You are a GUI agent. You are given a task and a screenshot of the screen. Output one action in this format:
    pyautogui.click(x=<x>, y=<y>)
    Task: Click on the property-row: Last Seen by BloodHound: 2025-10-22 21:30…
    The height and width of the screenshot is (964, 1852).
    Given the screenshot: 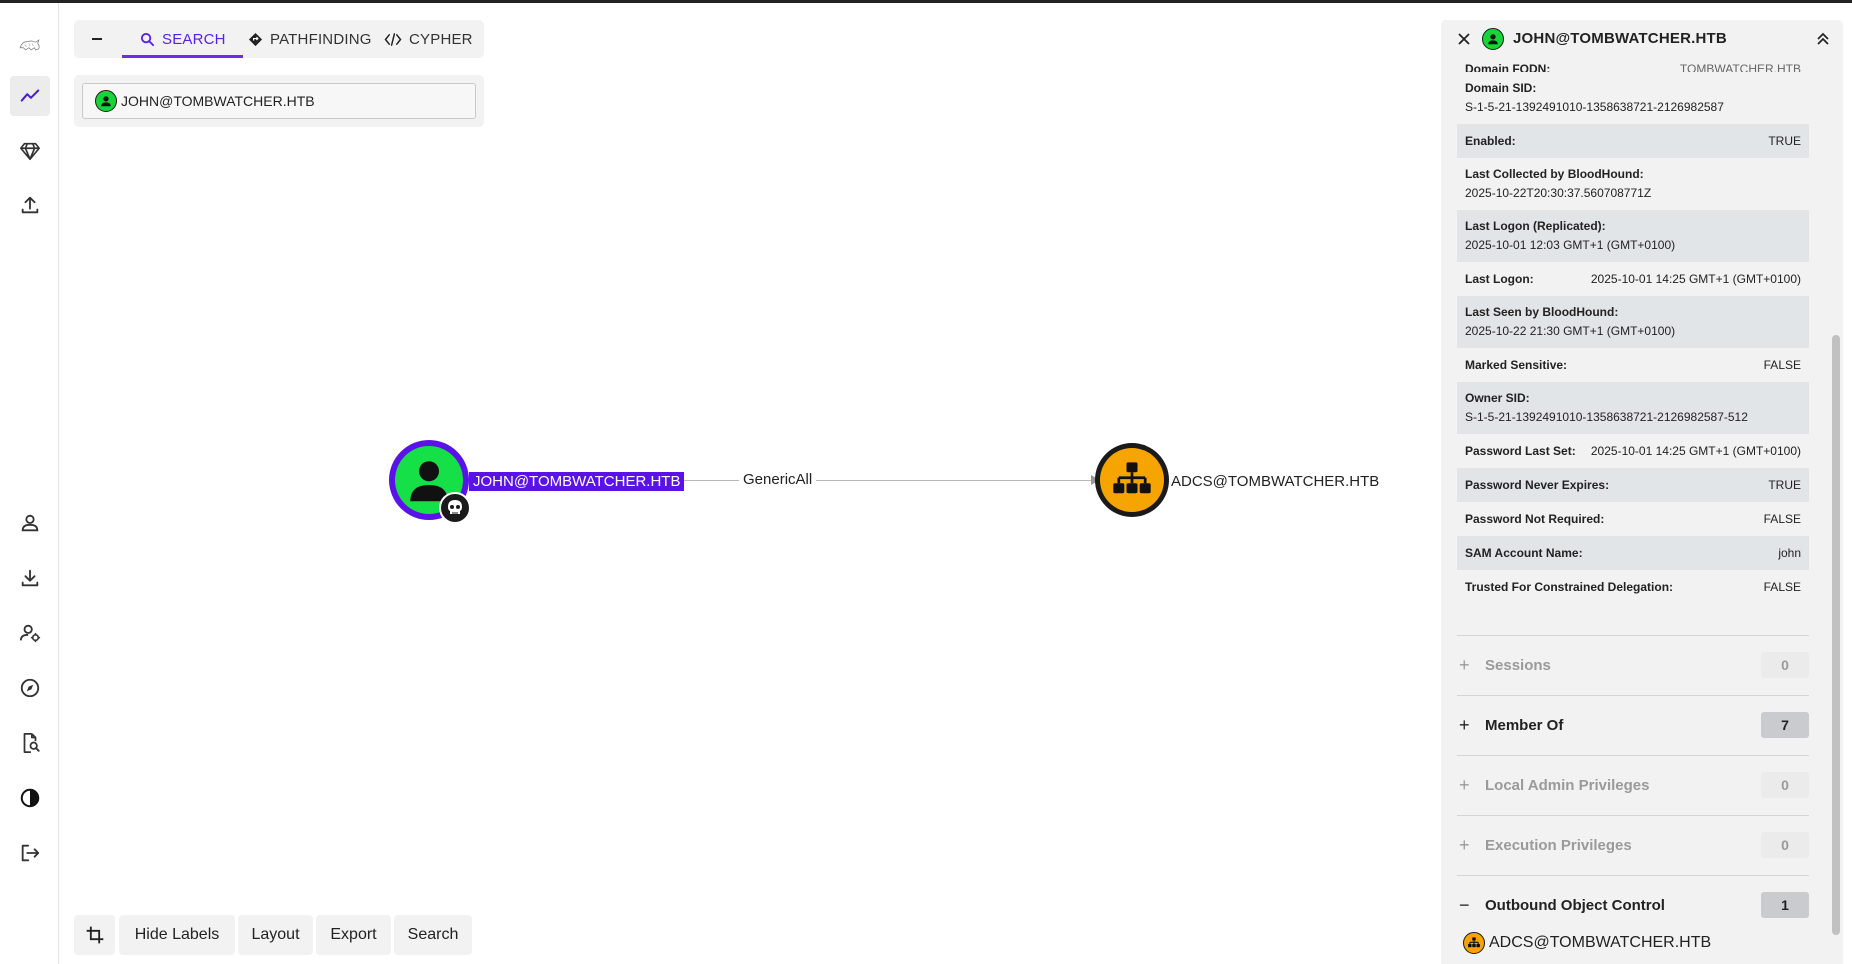 What is the action you would take?
    pyautogui.click(x=1633, y=322)
    